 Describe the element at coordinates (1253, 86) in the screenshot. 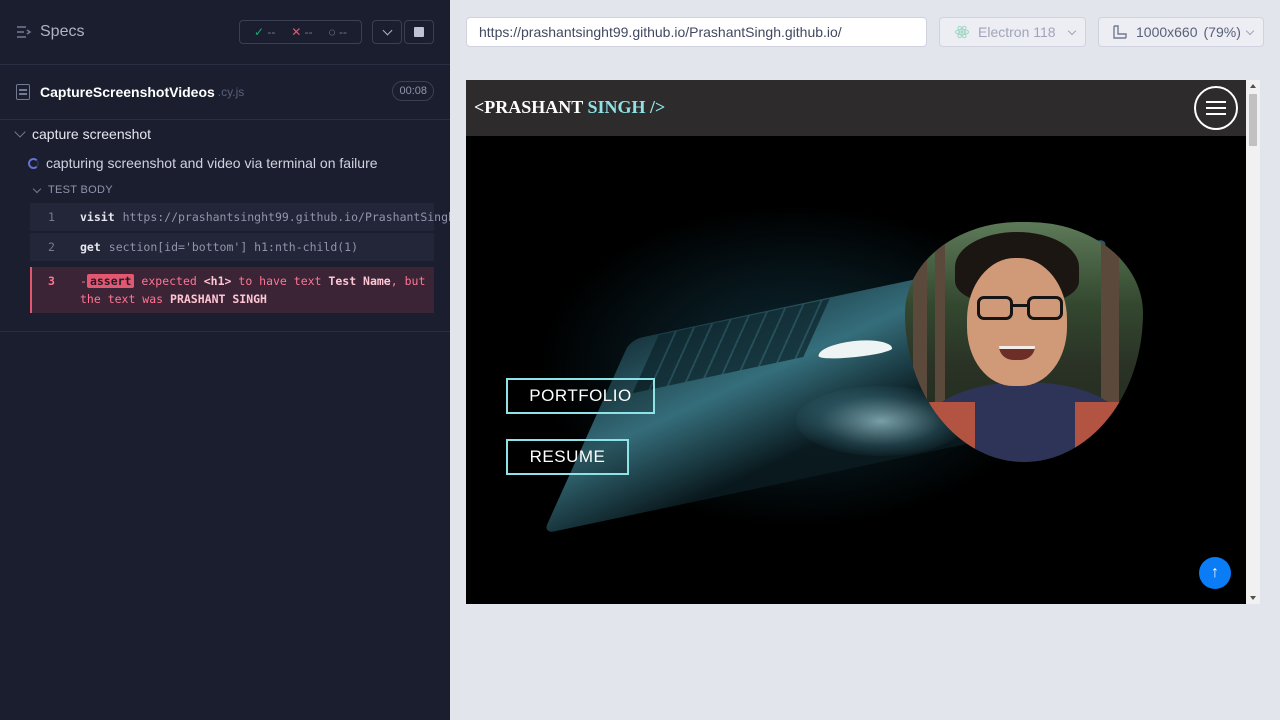

I see `scroll-up-arrow-icon` at that location.